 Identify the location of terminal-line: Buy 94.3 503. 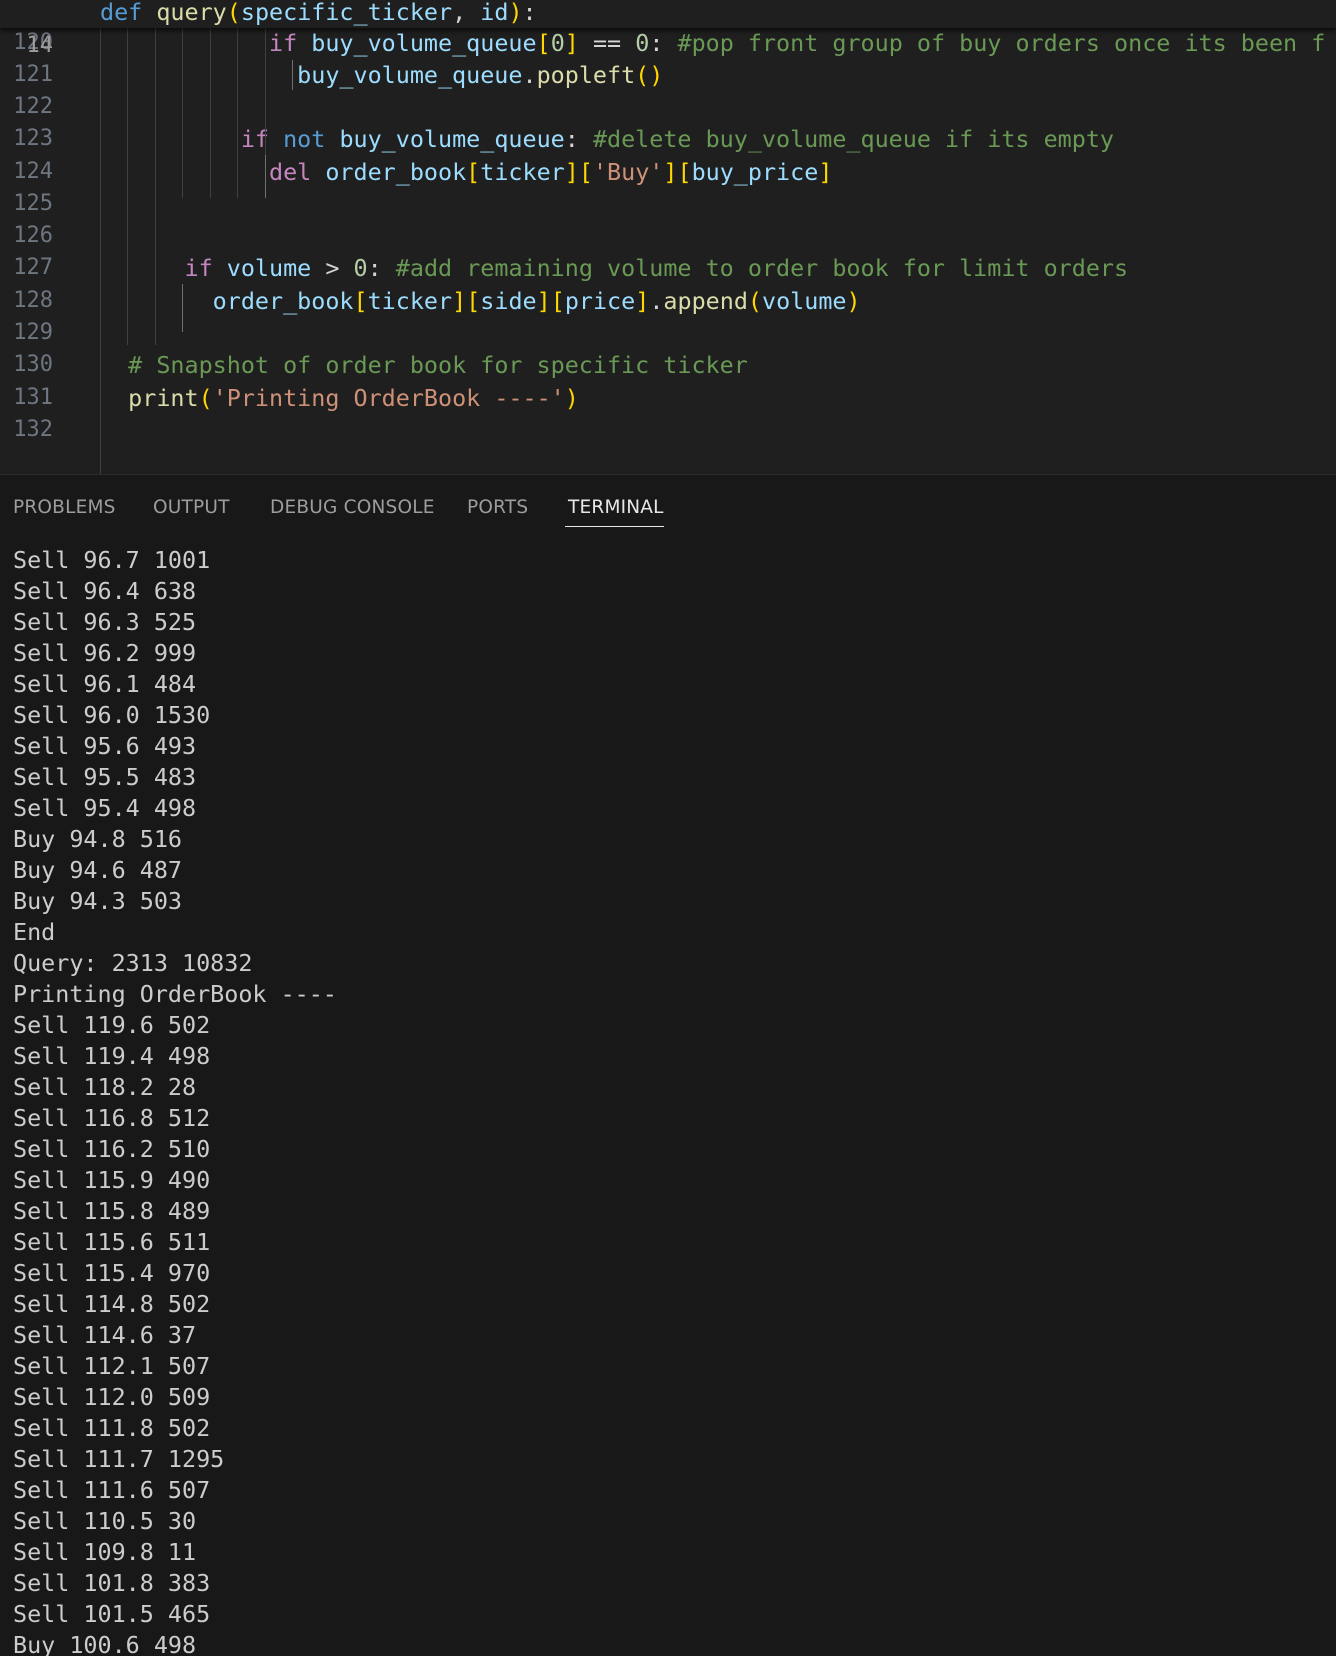
(97, 901).